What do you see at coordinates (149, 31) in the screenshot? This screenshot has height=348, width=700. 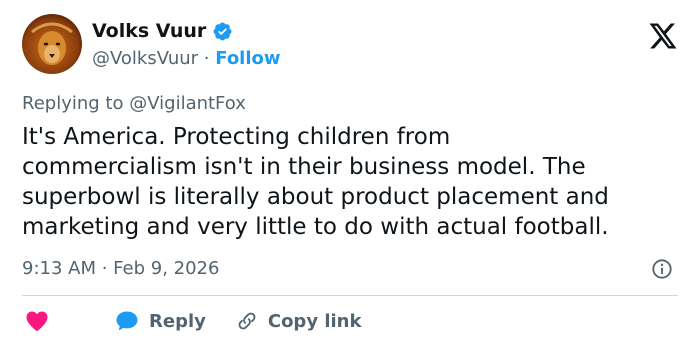 I see `author-name: Volks Vuur` at bounding box center [149, 31].